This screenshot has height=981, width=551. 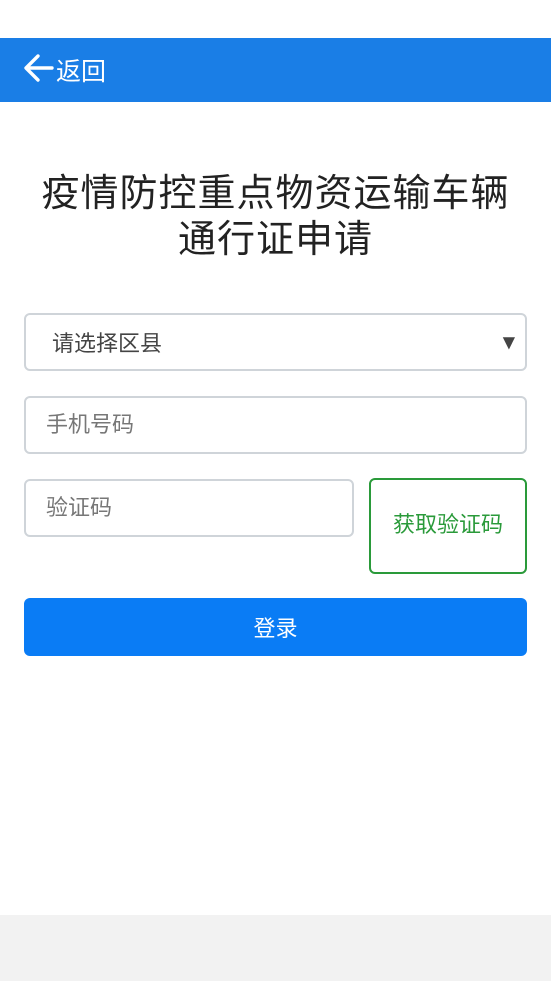 I want to click on login-button: 登录, so click(x=275, y=627).